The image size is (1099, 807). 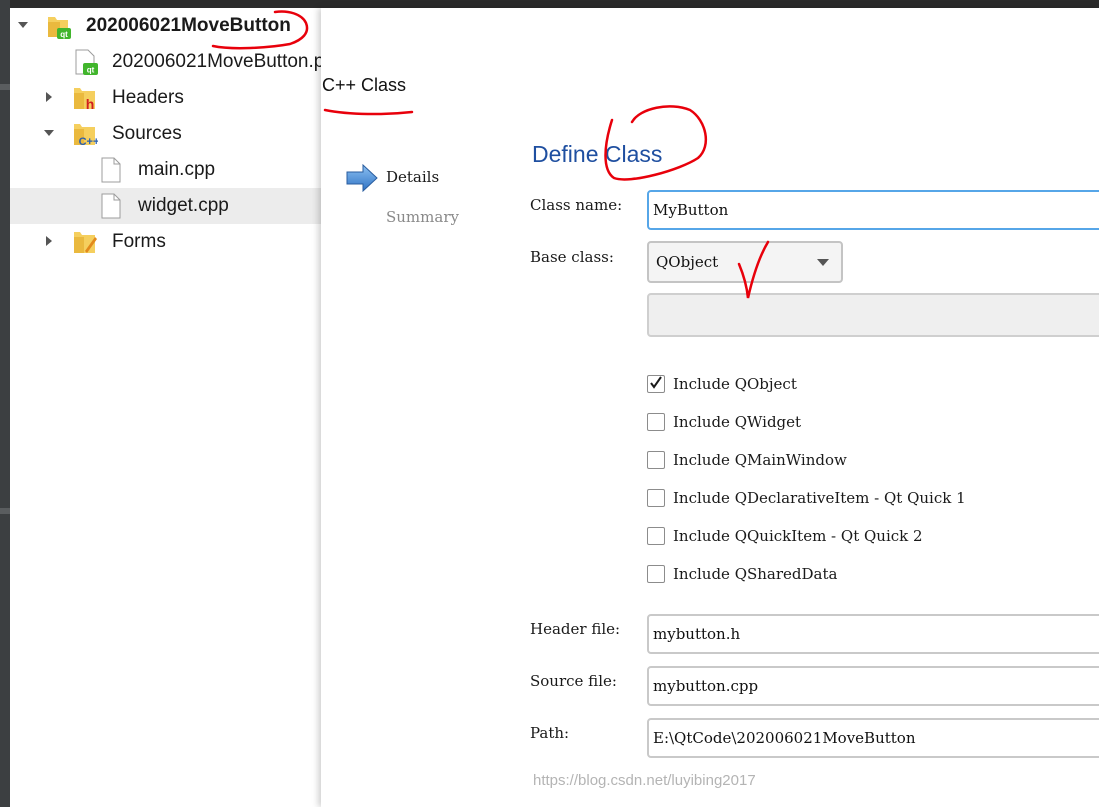 What do you see at coordinates (597, 154) in the screenshot?
I see `page-title: Define Class` at bounding box center [597, 154].